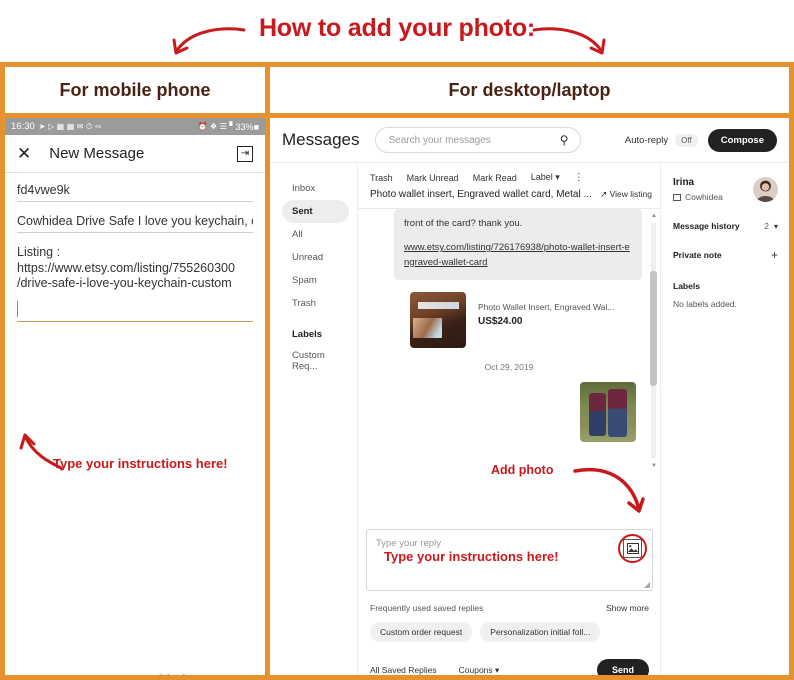 The height and width of the screenshot is (680, 794). I want to click on mobile-listing-url-line2: /drive-safe-i-love-you-keychain-custom, so click(124, 283).